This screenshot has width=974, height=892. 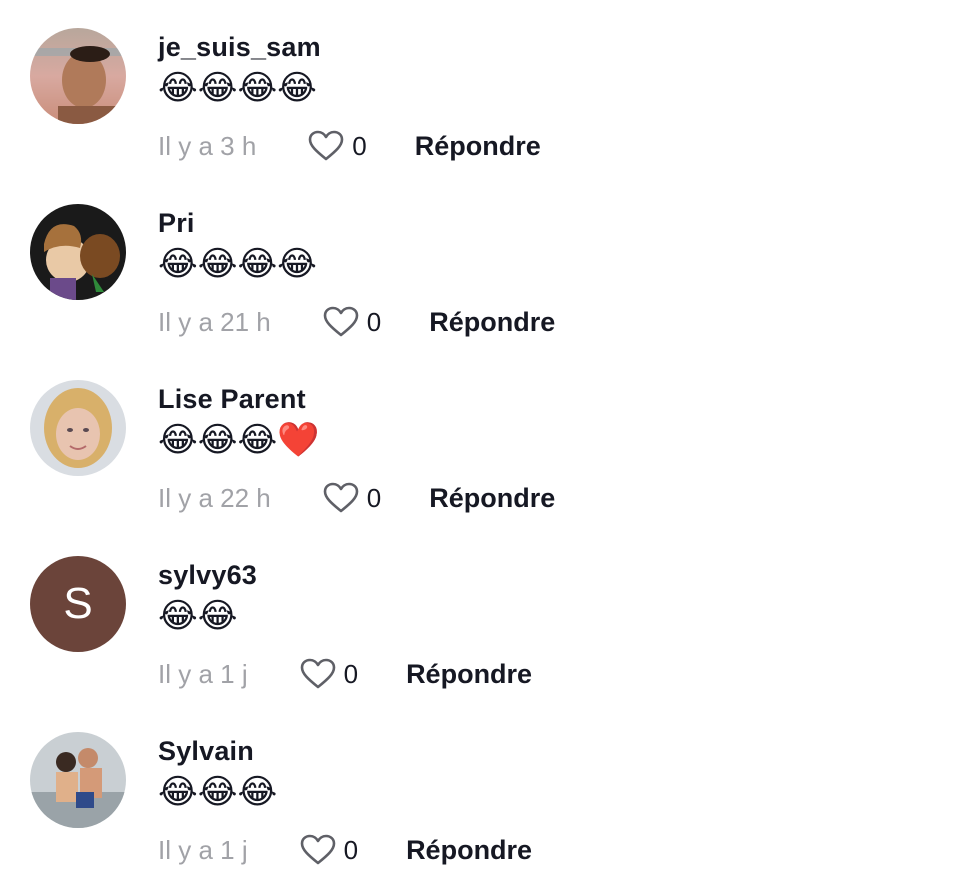 I want to click on comment-timestamp: Il y a 22 h, so click(x=214, y=497).